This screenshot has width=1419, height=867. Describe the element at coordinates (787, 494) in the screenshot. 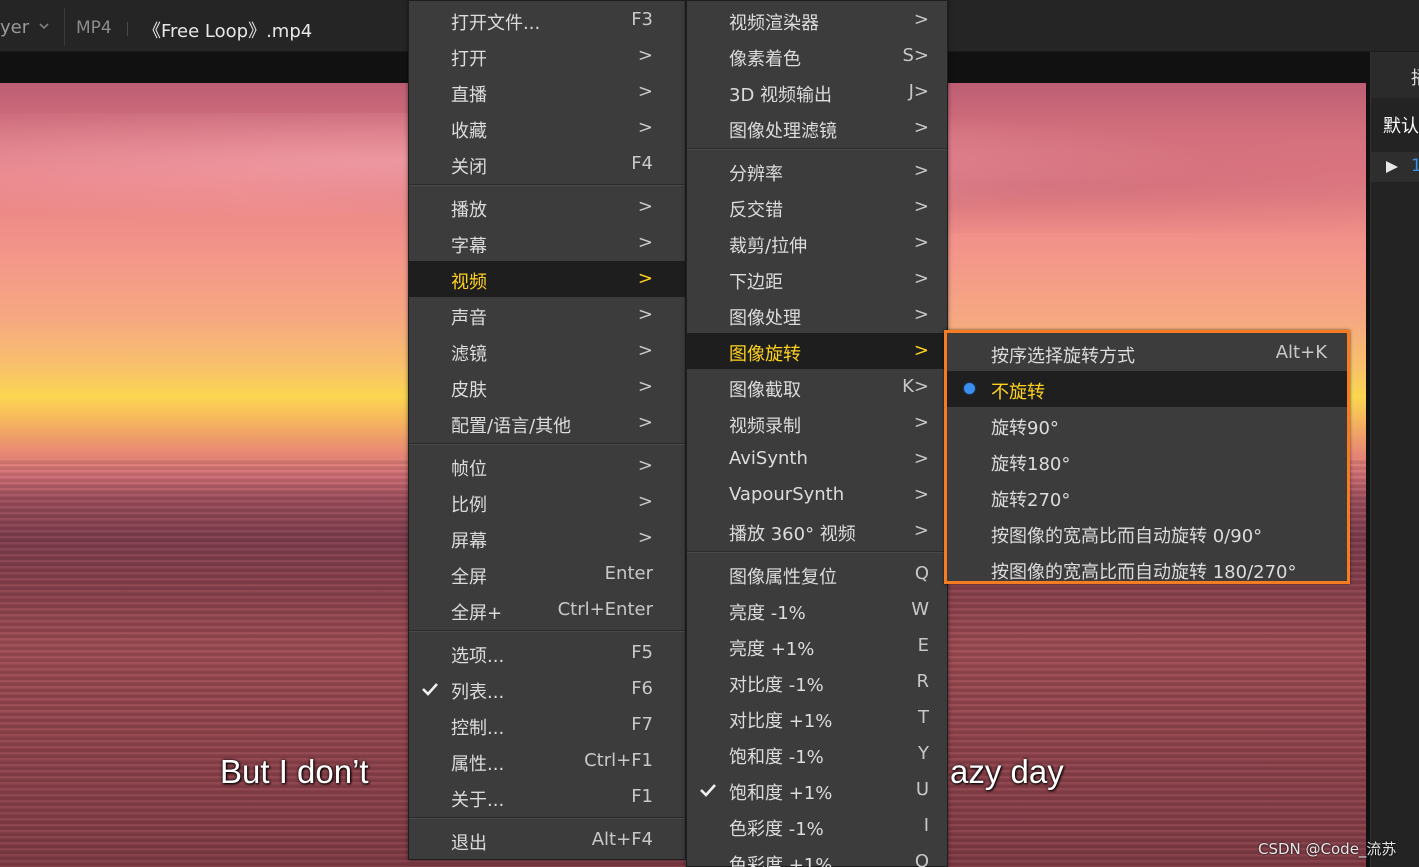

I see `menu-item-label: VapourSynth` at that location.